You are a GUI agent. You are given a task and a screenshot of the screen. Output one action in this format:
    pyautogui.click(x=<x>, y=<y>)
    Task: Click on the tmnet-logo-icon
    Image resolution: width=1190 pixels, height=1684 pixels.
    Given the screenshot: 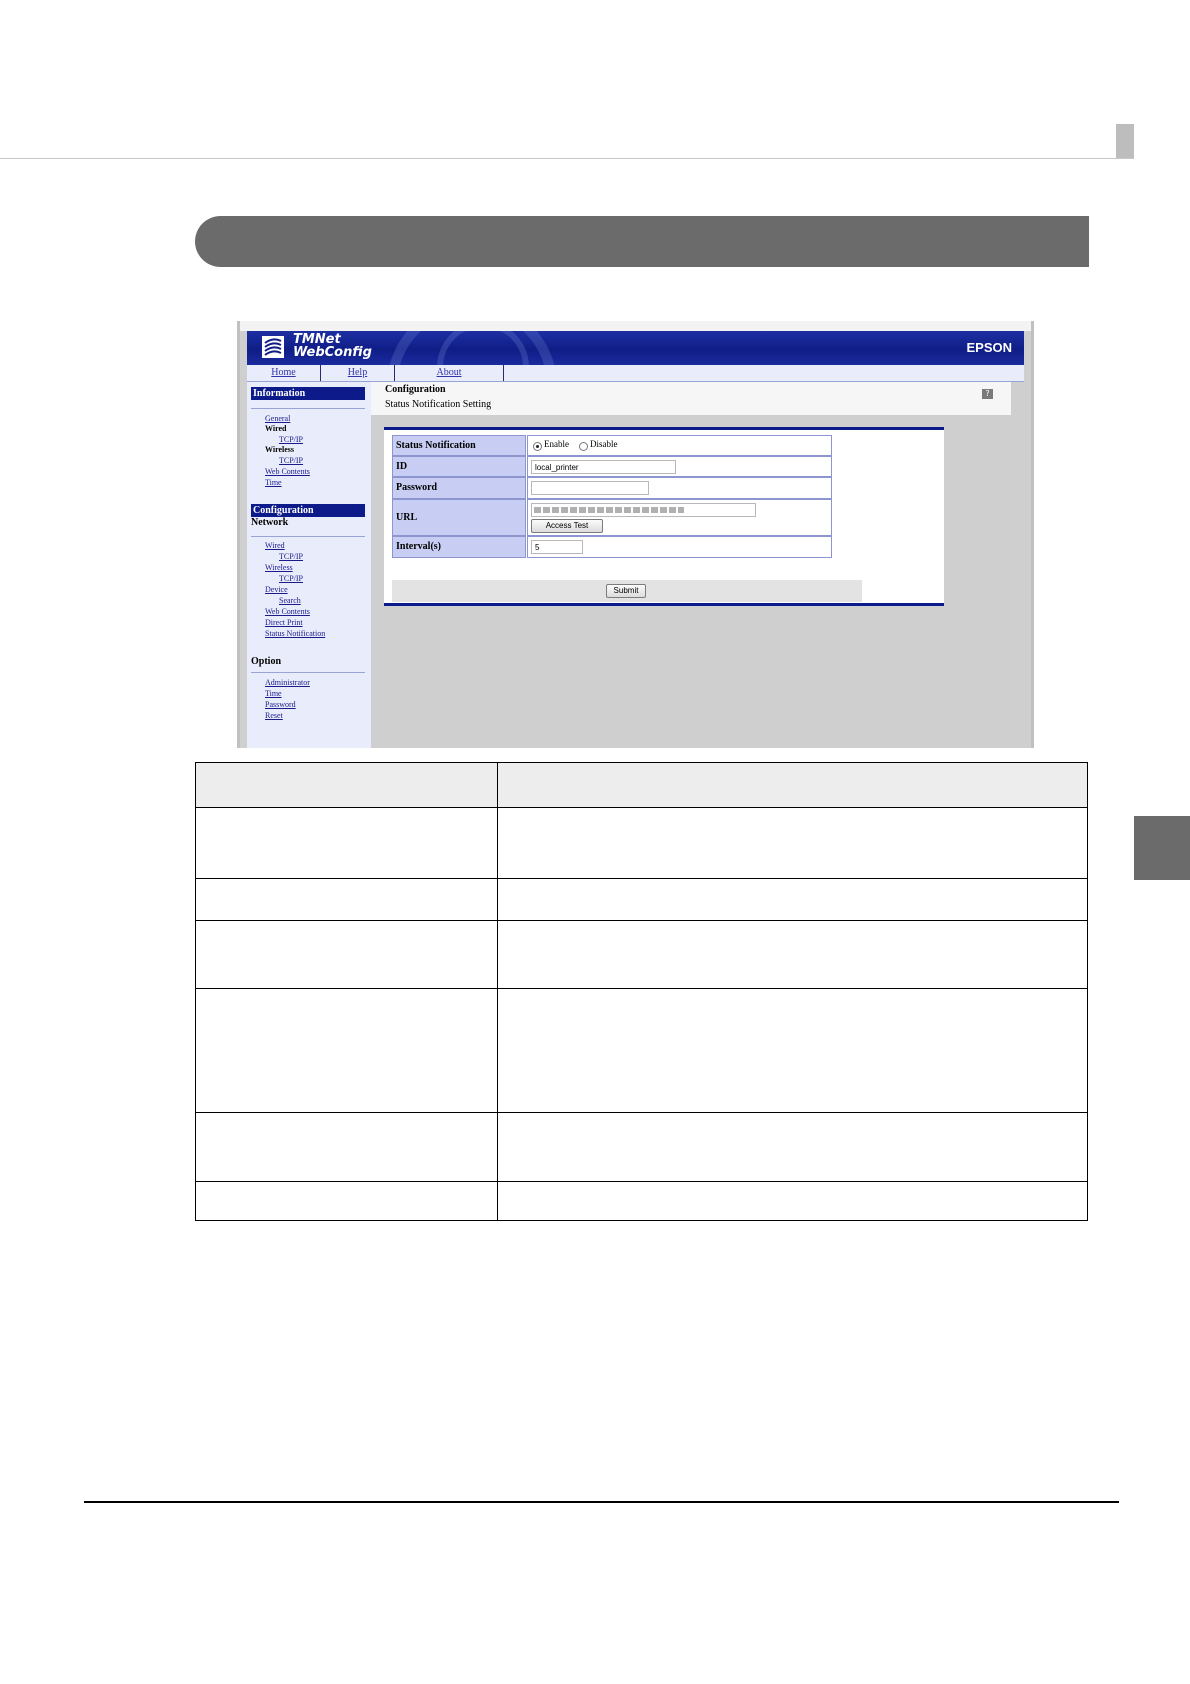 What is the action you would take?
    pyautogui.click(x=273, y=347)
    